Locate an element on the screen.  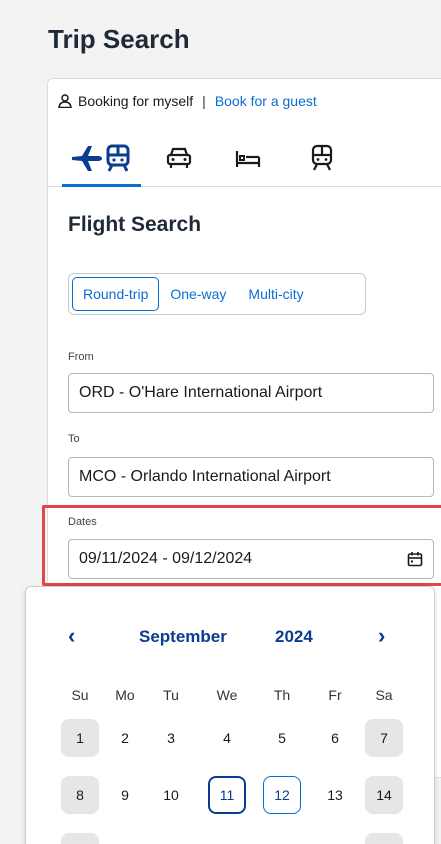
calendar-day: 6 is located at coordinates (335, 738).